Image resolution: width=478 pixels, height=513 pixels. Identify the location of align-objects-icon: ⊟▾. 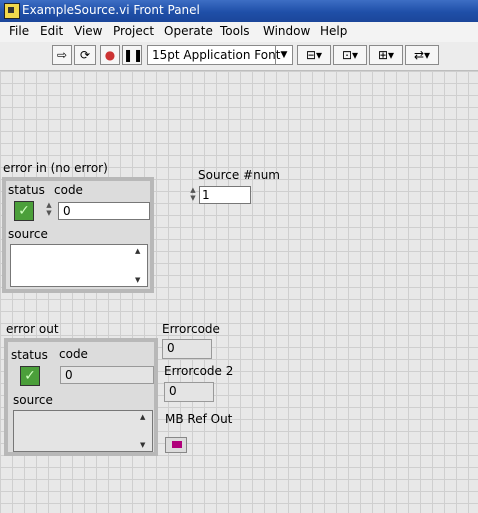
(314, 55).